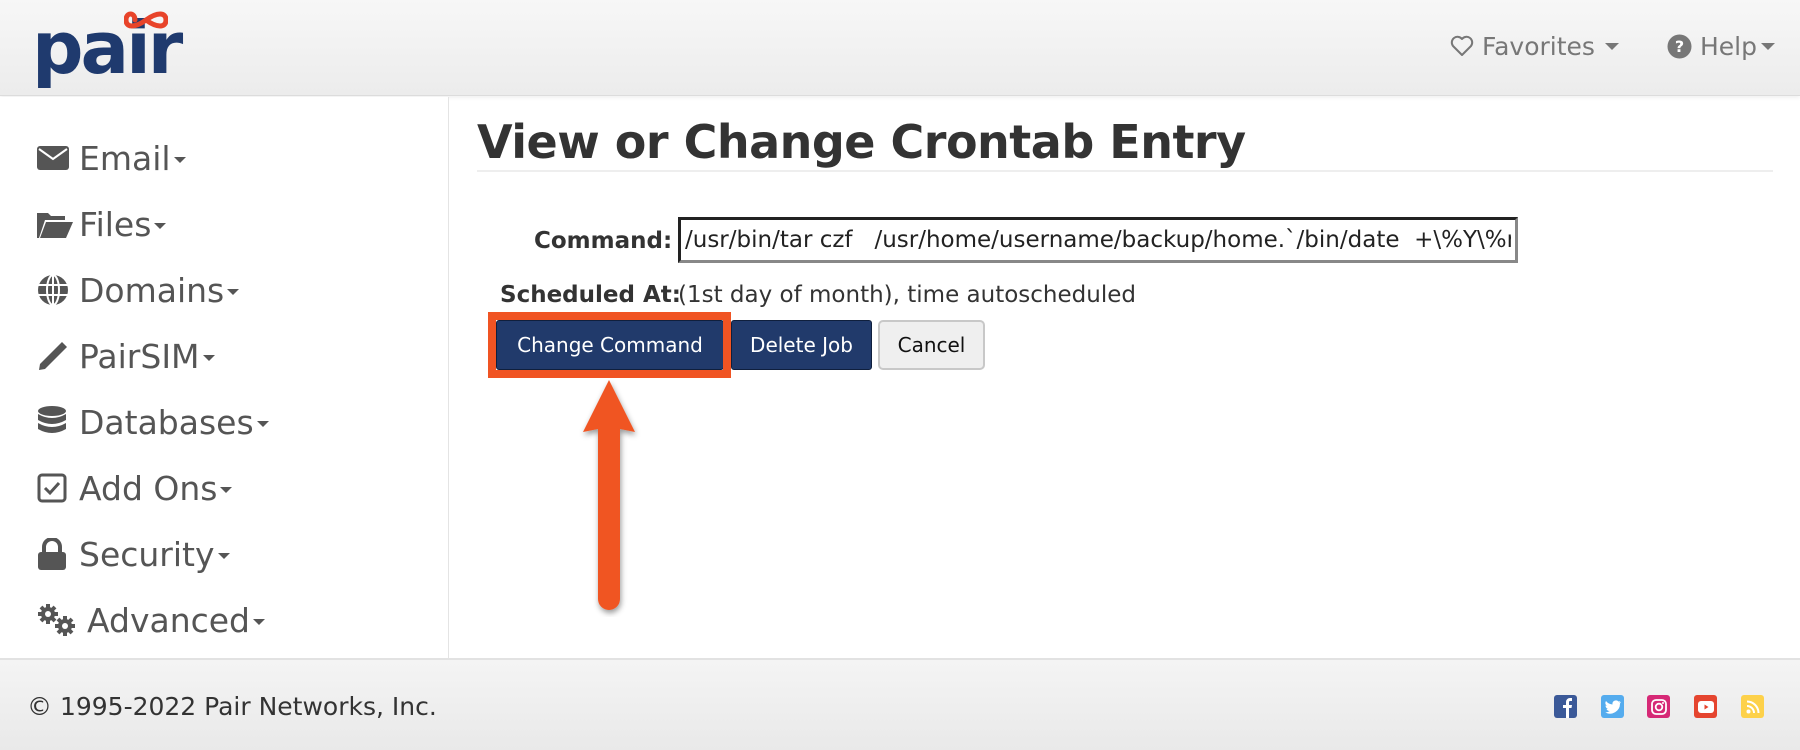 This screenshot has height=750, width=1800. What do you see at coordinates (55, 422) in the screenshot?
I see `database-icon` at bounding box center [55, 422].